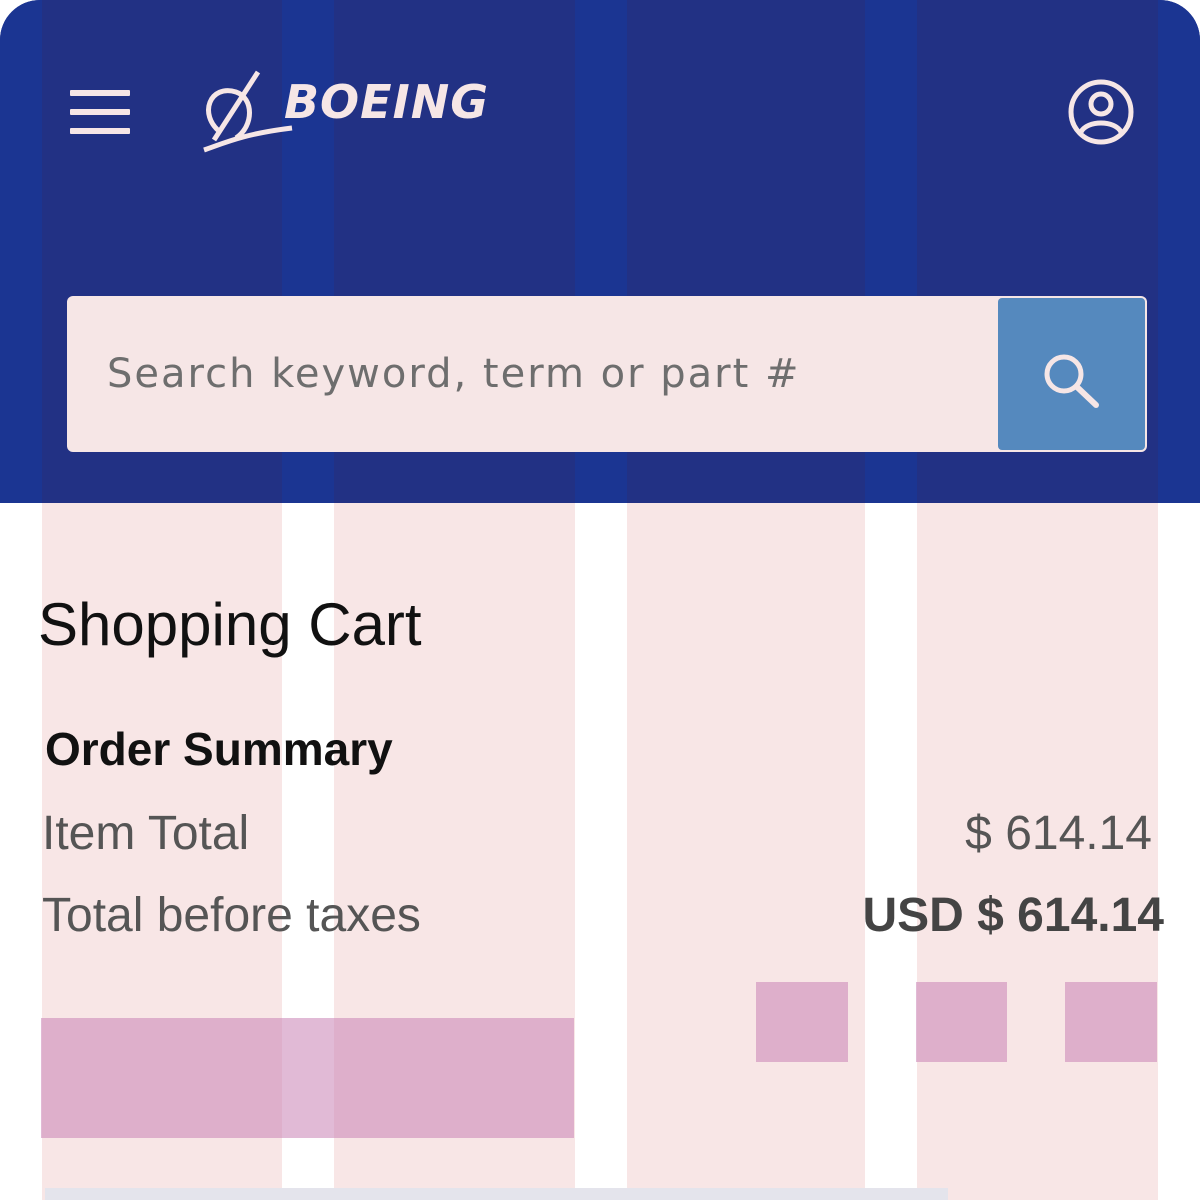 The width and height of the screenshot is (1200, 1200). I want to click on checkout-button-placeholder, so click(307, 1078).